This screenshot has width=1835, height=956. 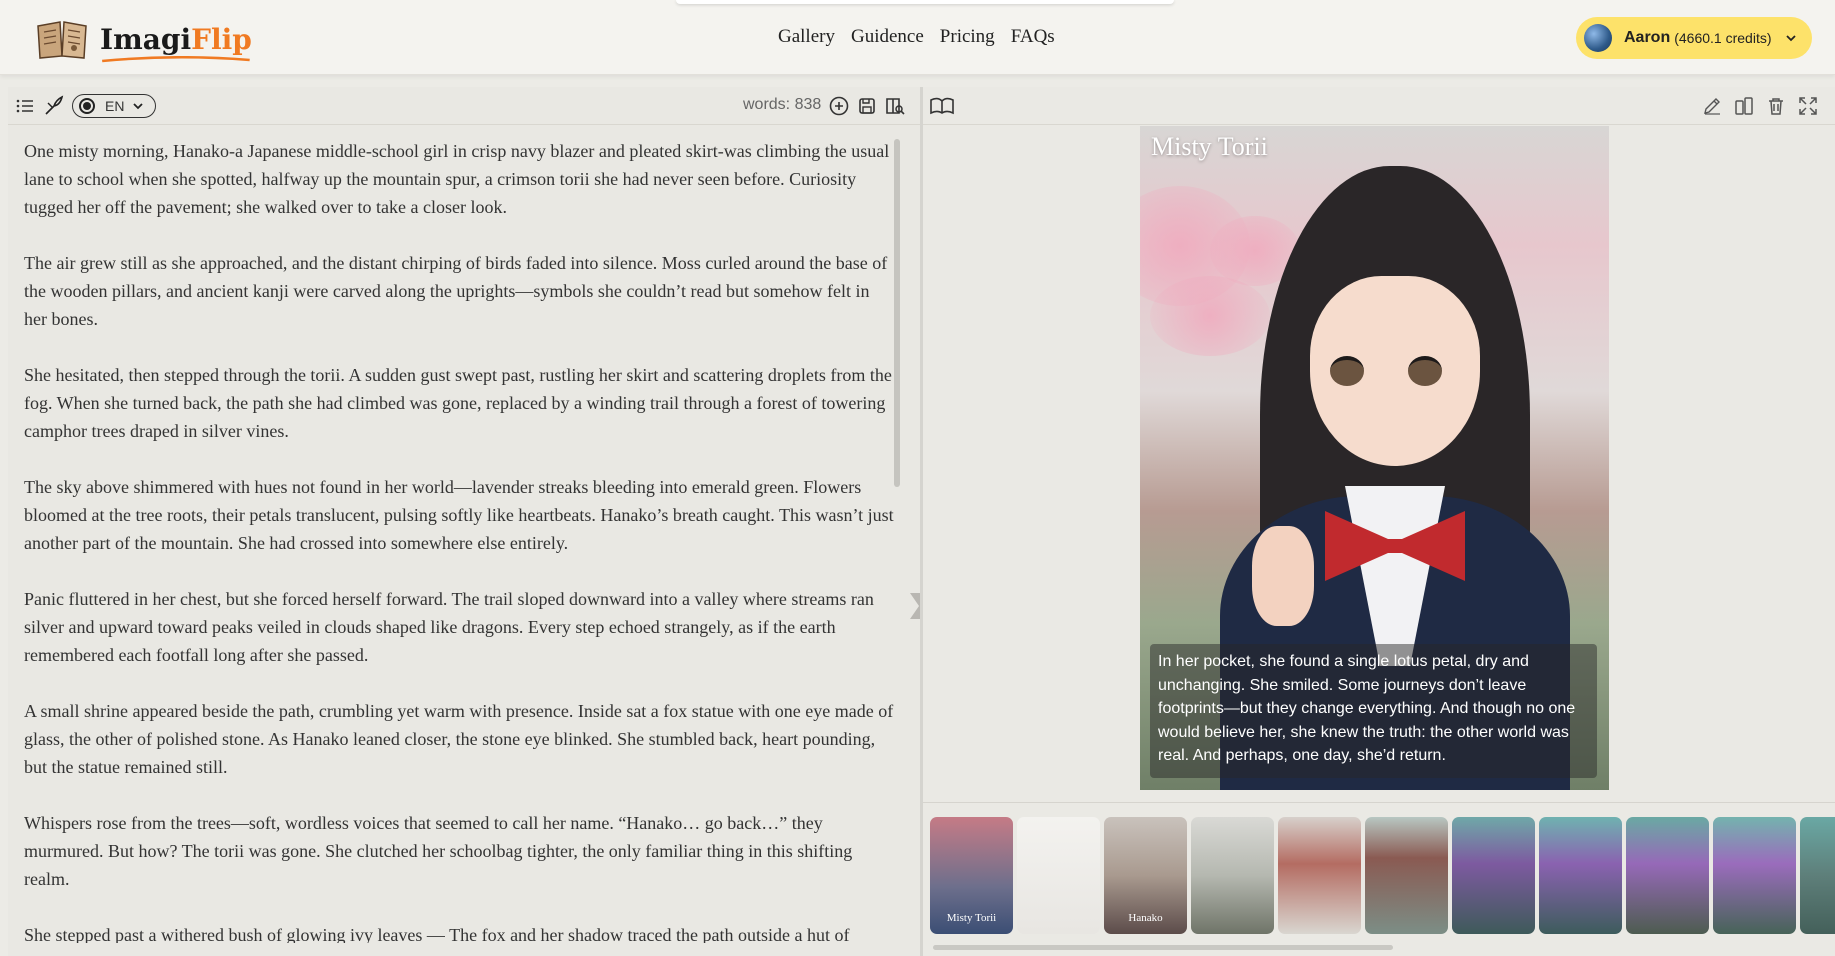 What do you see at coordinates (971, 918) in the screenshot?
I see `thumbnail-label: Misty Torii` at bounding box center [971, 918].